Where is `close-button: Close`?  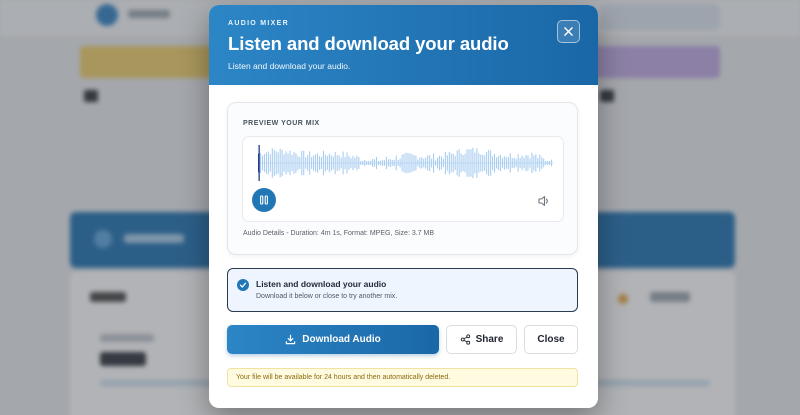
close-button: Close is located at coordinates (551, 339).